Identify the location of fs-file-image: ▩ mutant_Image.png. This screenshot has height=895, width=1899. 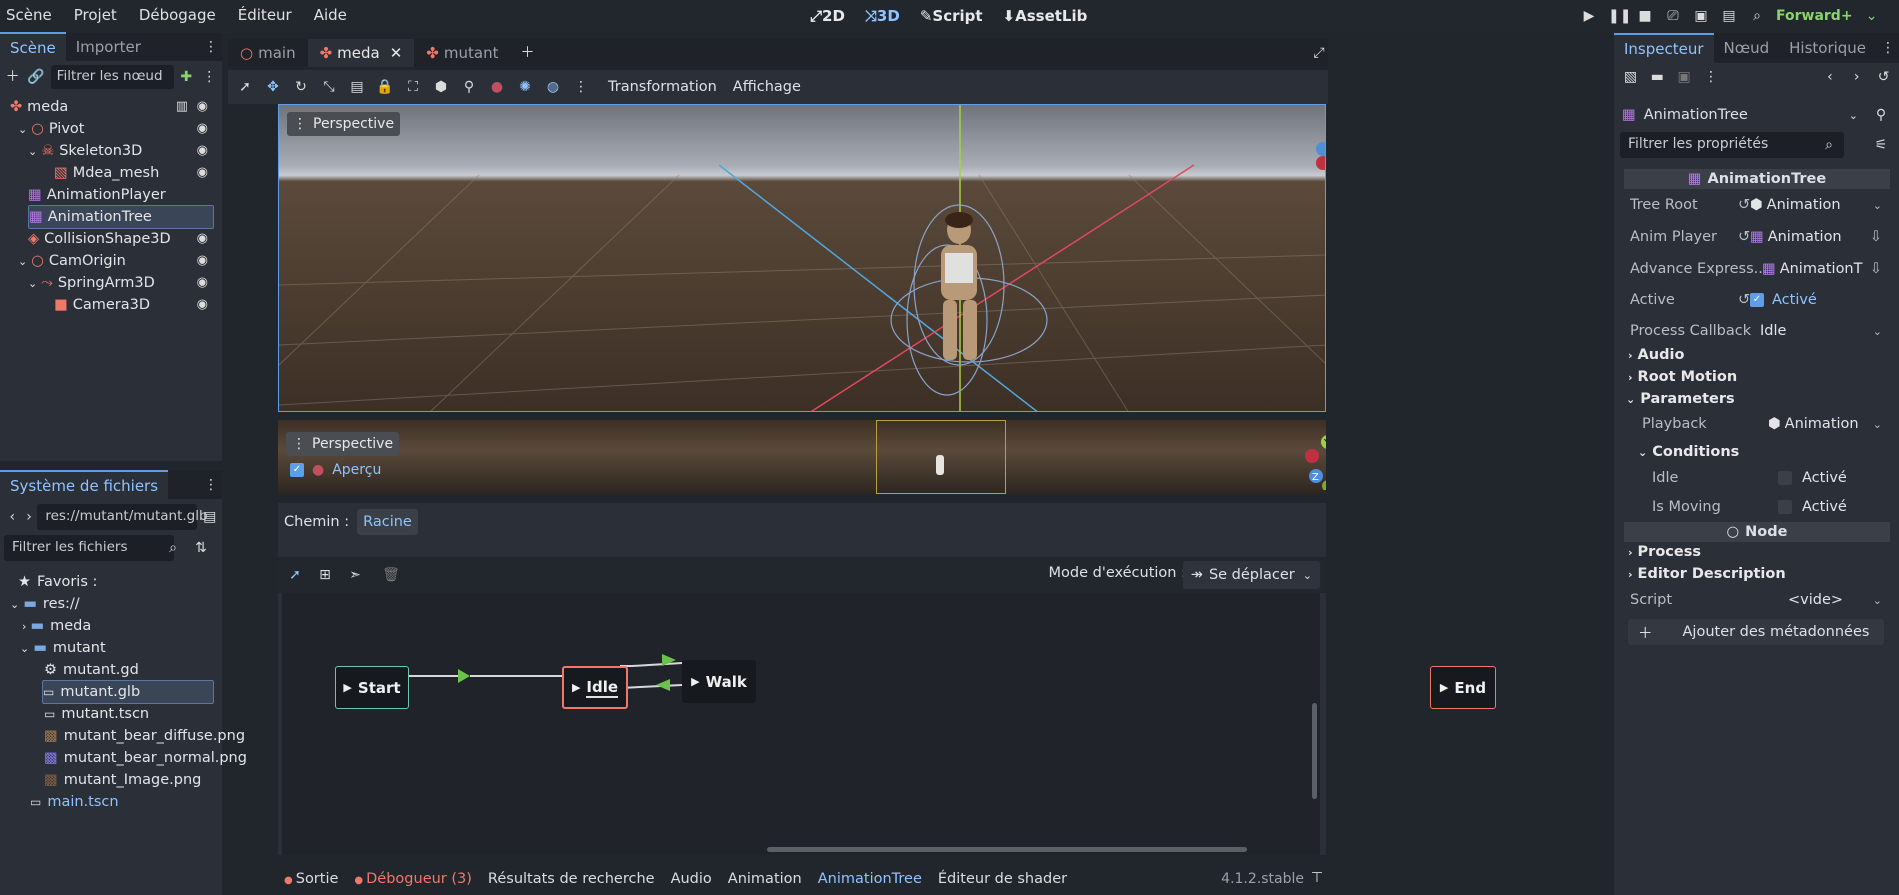
(122, 780).